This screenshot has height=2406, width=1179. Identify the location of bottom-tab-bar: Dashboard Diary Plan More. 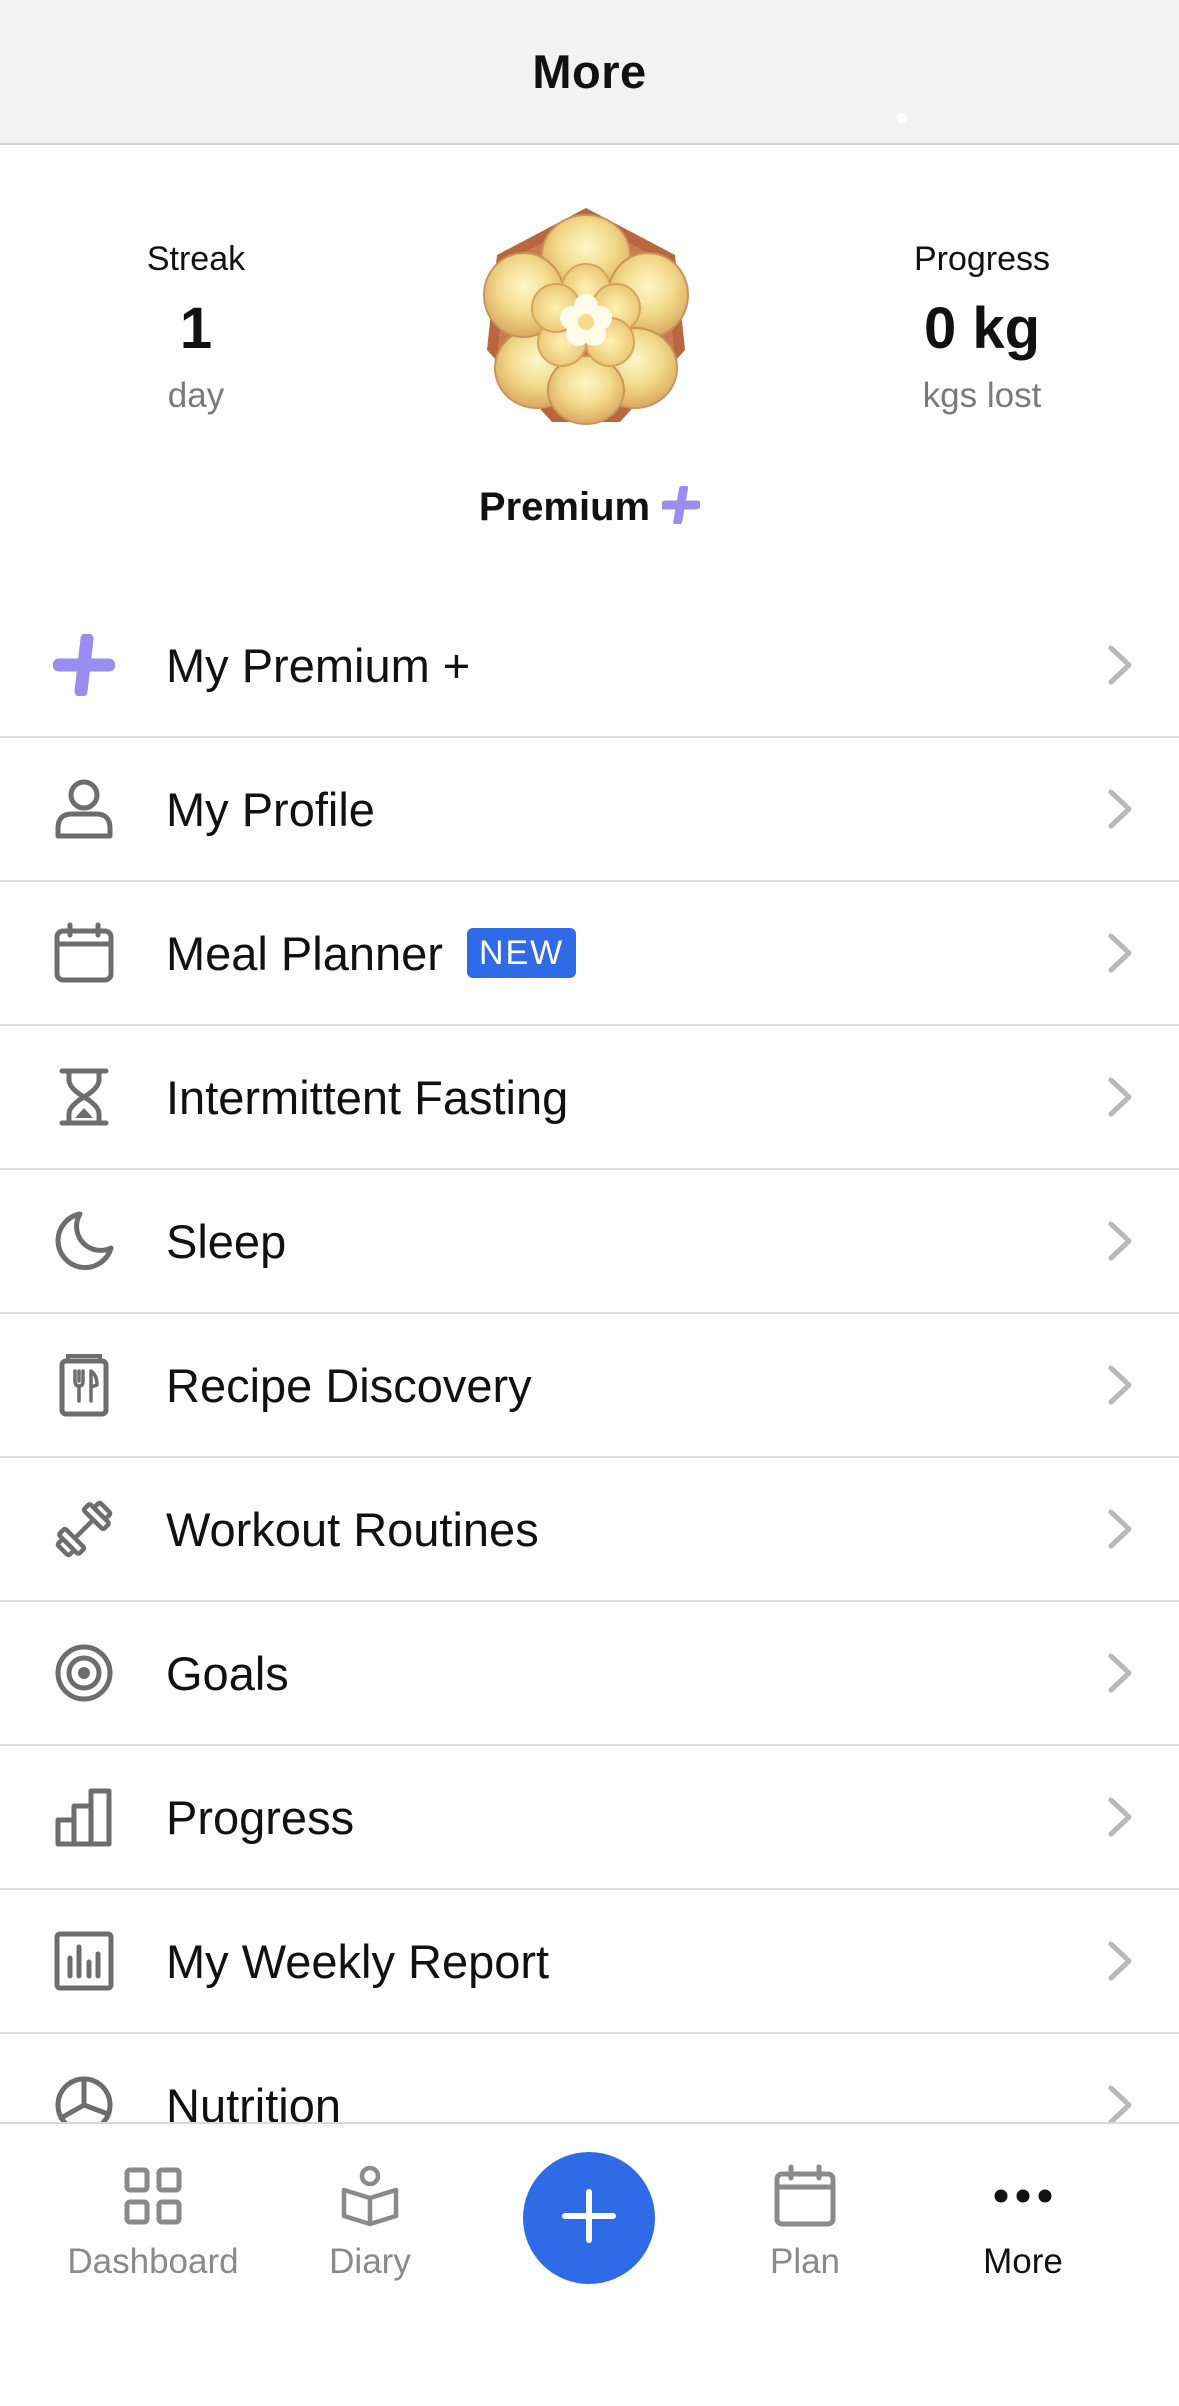
(589, 2264).